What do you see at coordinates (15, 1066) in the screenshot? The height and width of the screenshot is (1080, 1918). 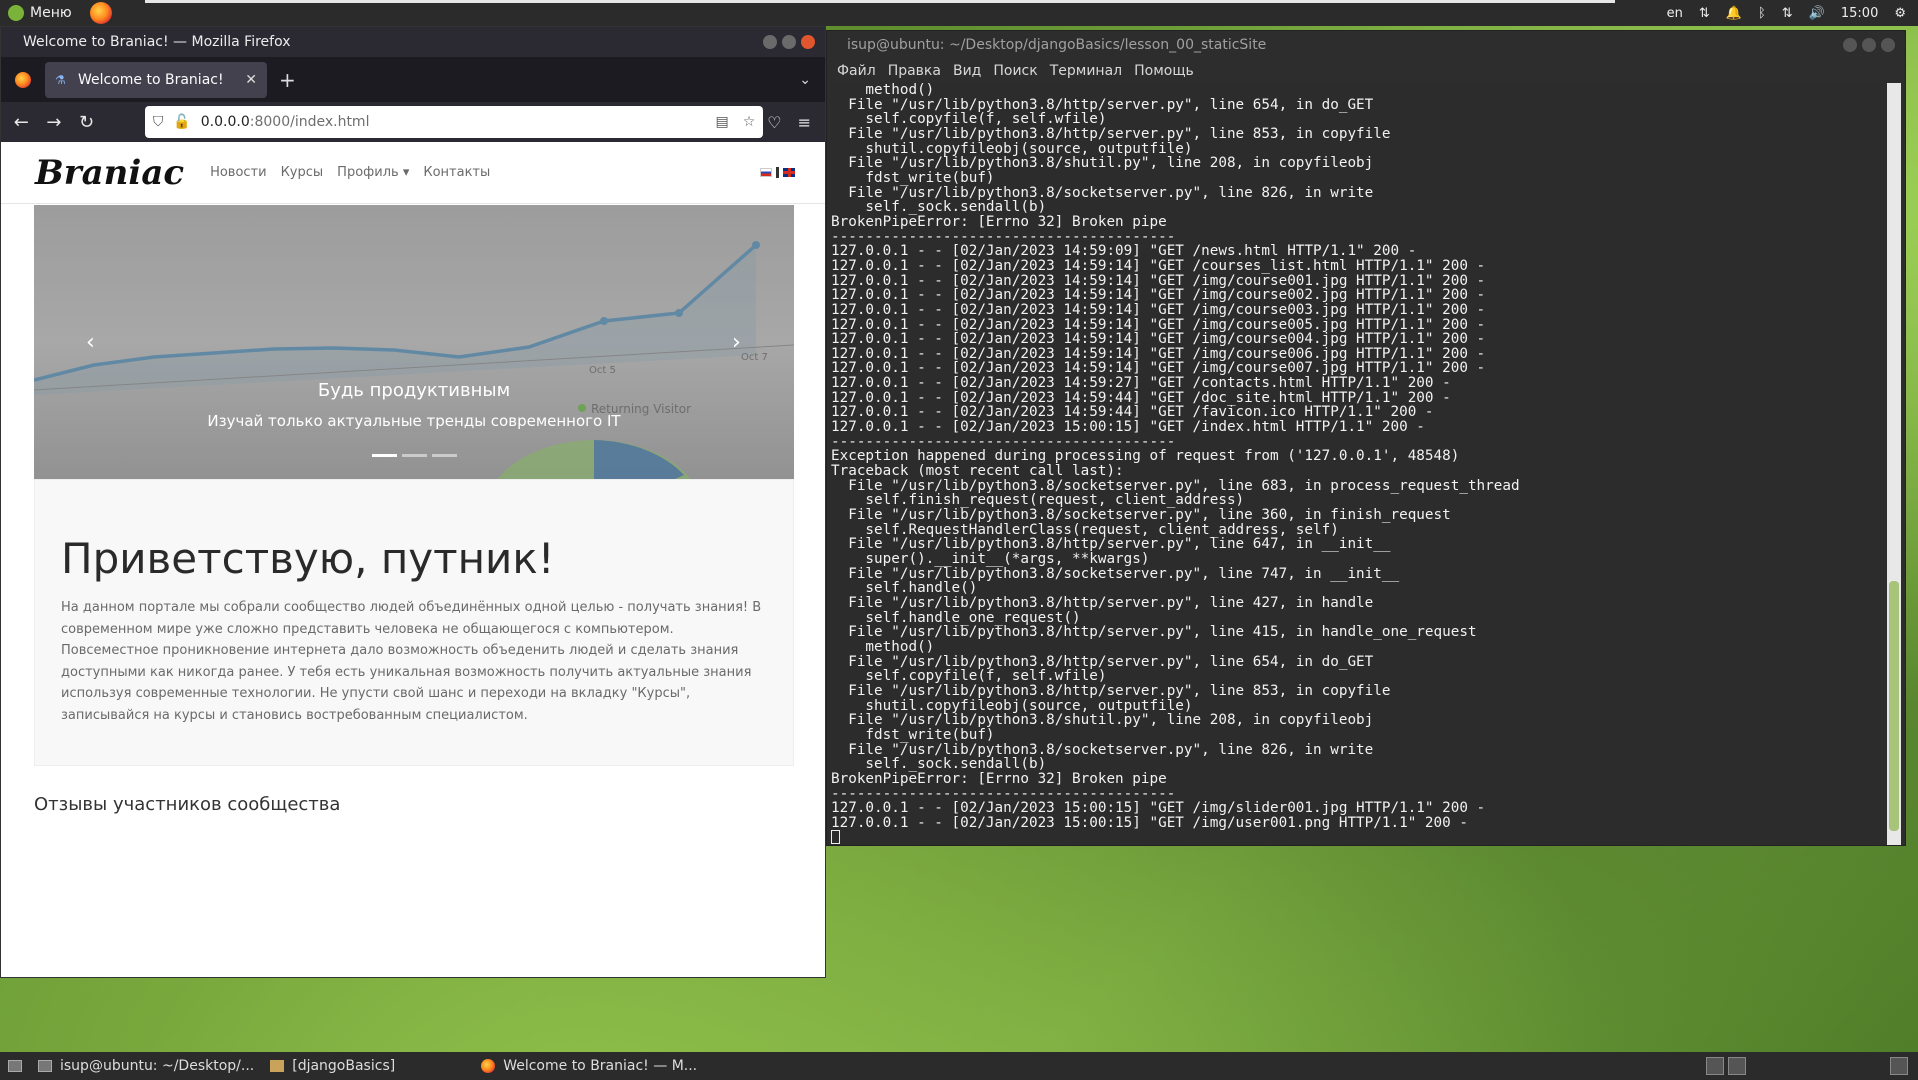 I see `show-desktop-button` at bounding box center [15, 1066].